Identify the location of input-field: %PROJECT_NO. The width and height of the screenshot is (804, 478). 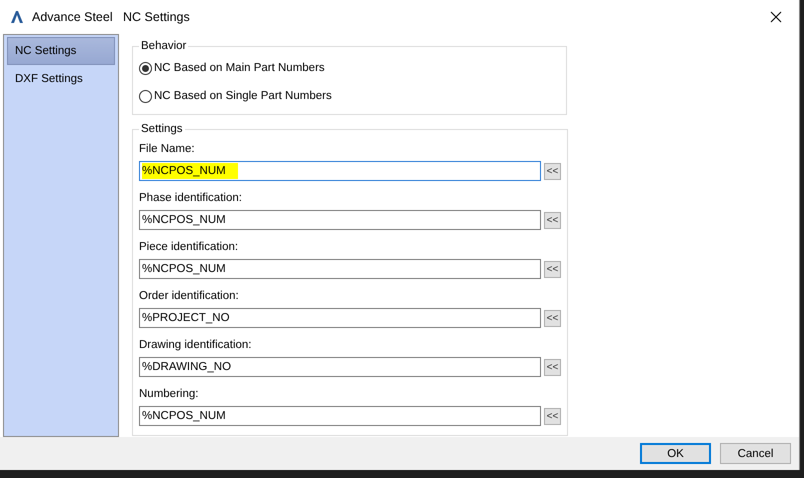
(340, 318).